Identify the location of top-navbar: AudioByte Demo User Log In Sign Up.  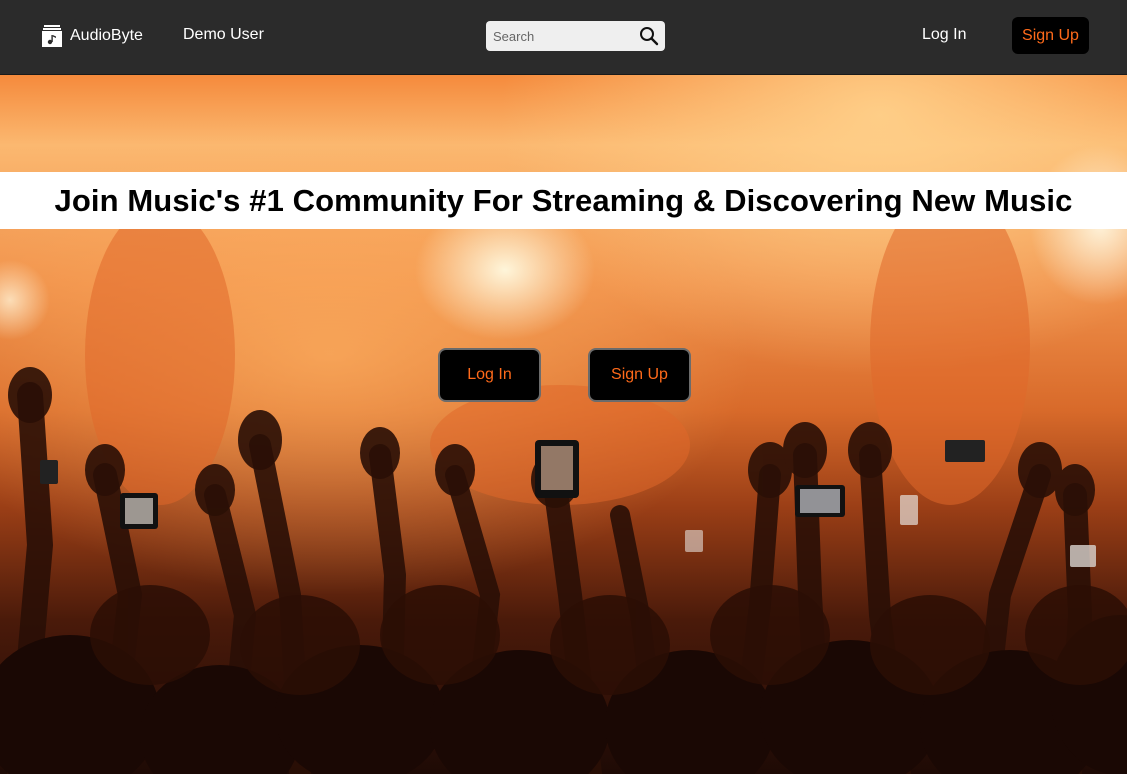
(563, 37).